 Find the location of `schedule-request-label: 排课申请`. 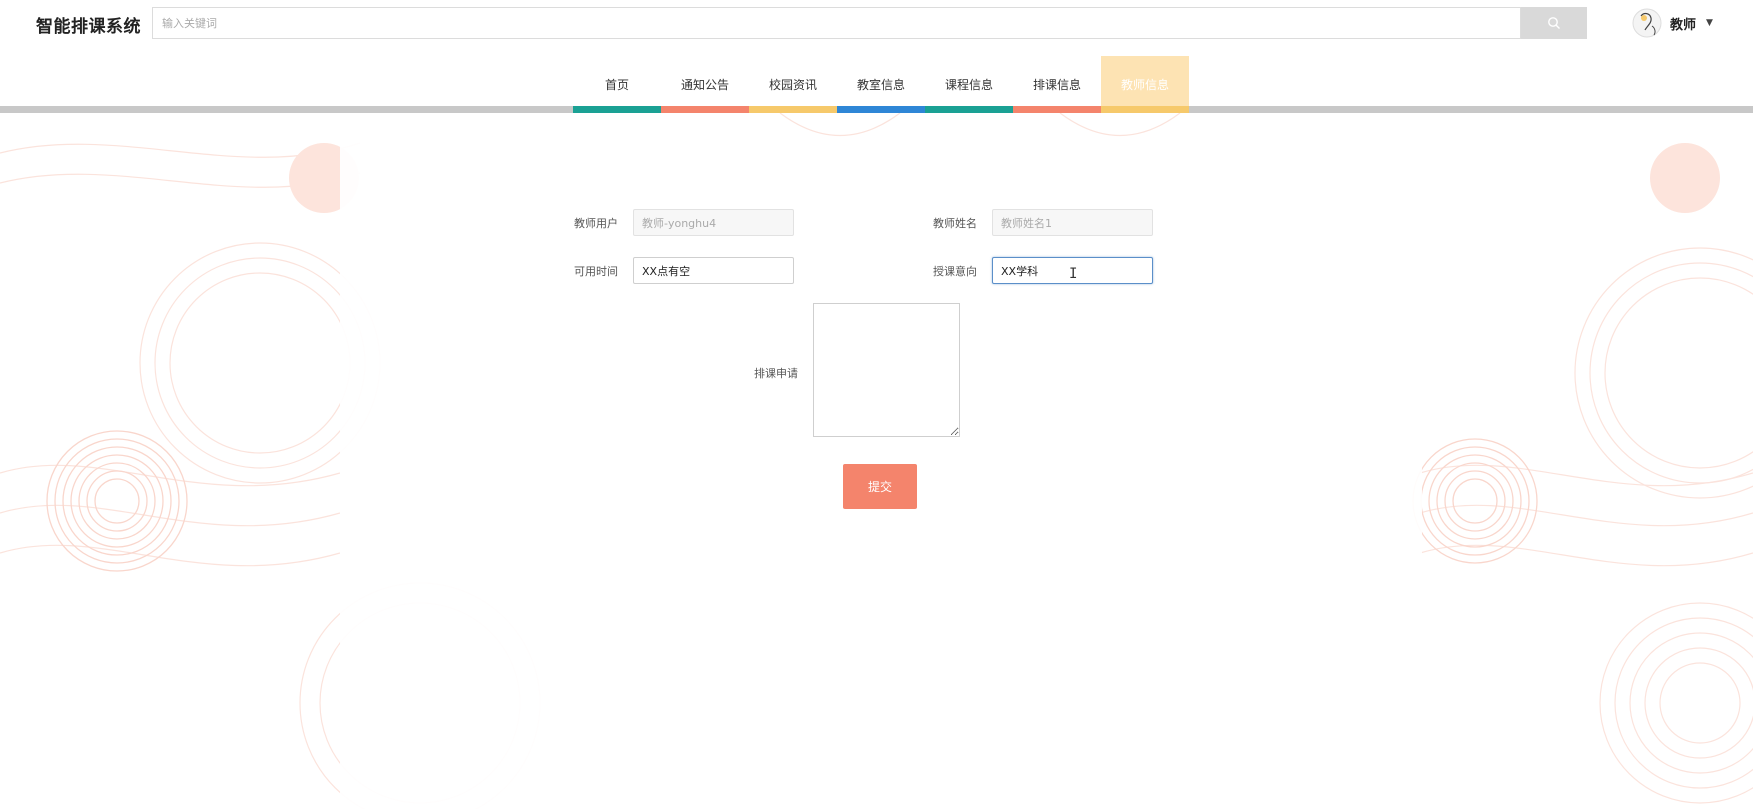

schedule-request-label: 排课申请 is located at coordinates (776, 373).